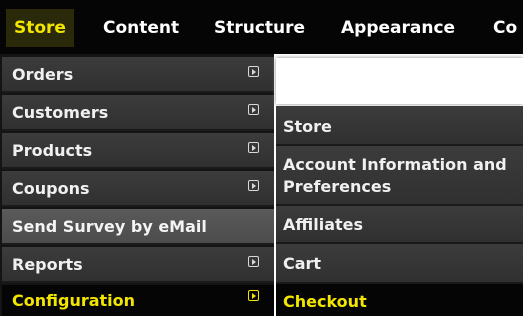  Describe the element at coordinates (138, 300) in the screenshot. I see `menu-item-configuration: Configuration` at that location.